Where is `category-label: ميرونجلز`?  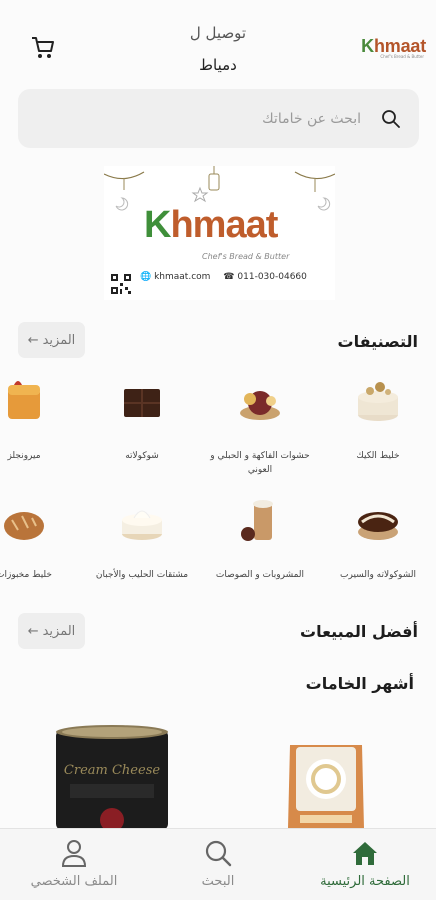 category-label: ميرونجلز is located at coordinates (24, 456).